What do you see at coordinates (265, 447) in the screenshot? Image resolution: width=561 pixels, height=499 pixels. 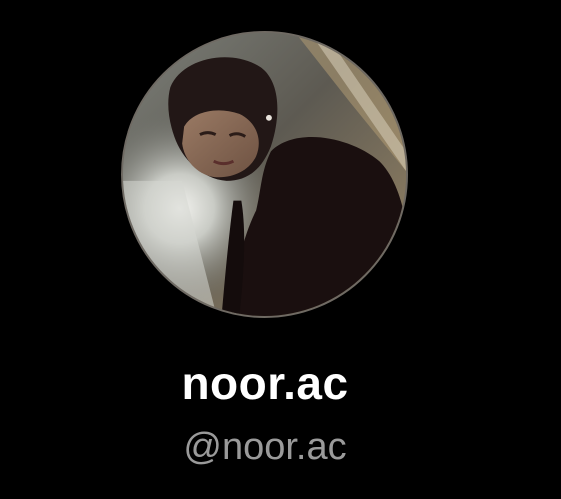 I see `profile-handle: @noor.ac` at bounding box center [265, 447].